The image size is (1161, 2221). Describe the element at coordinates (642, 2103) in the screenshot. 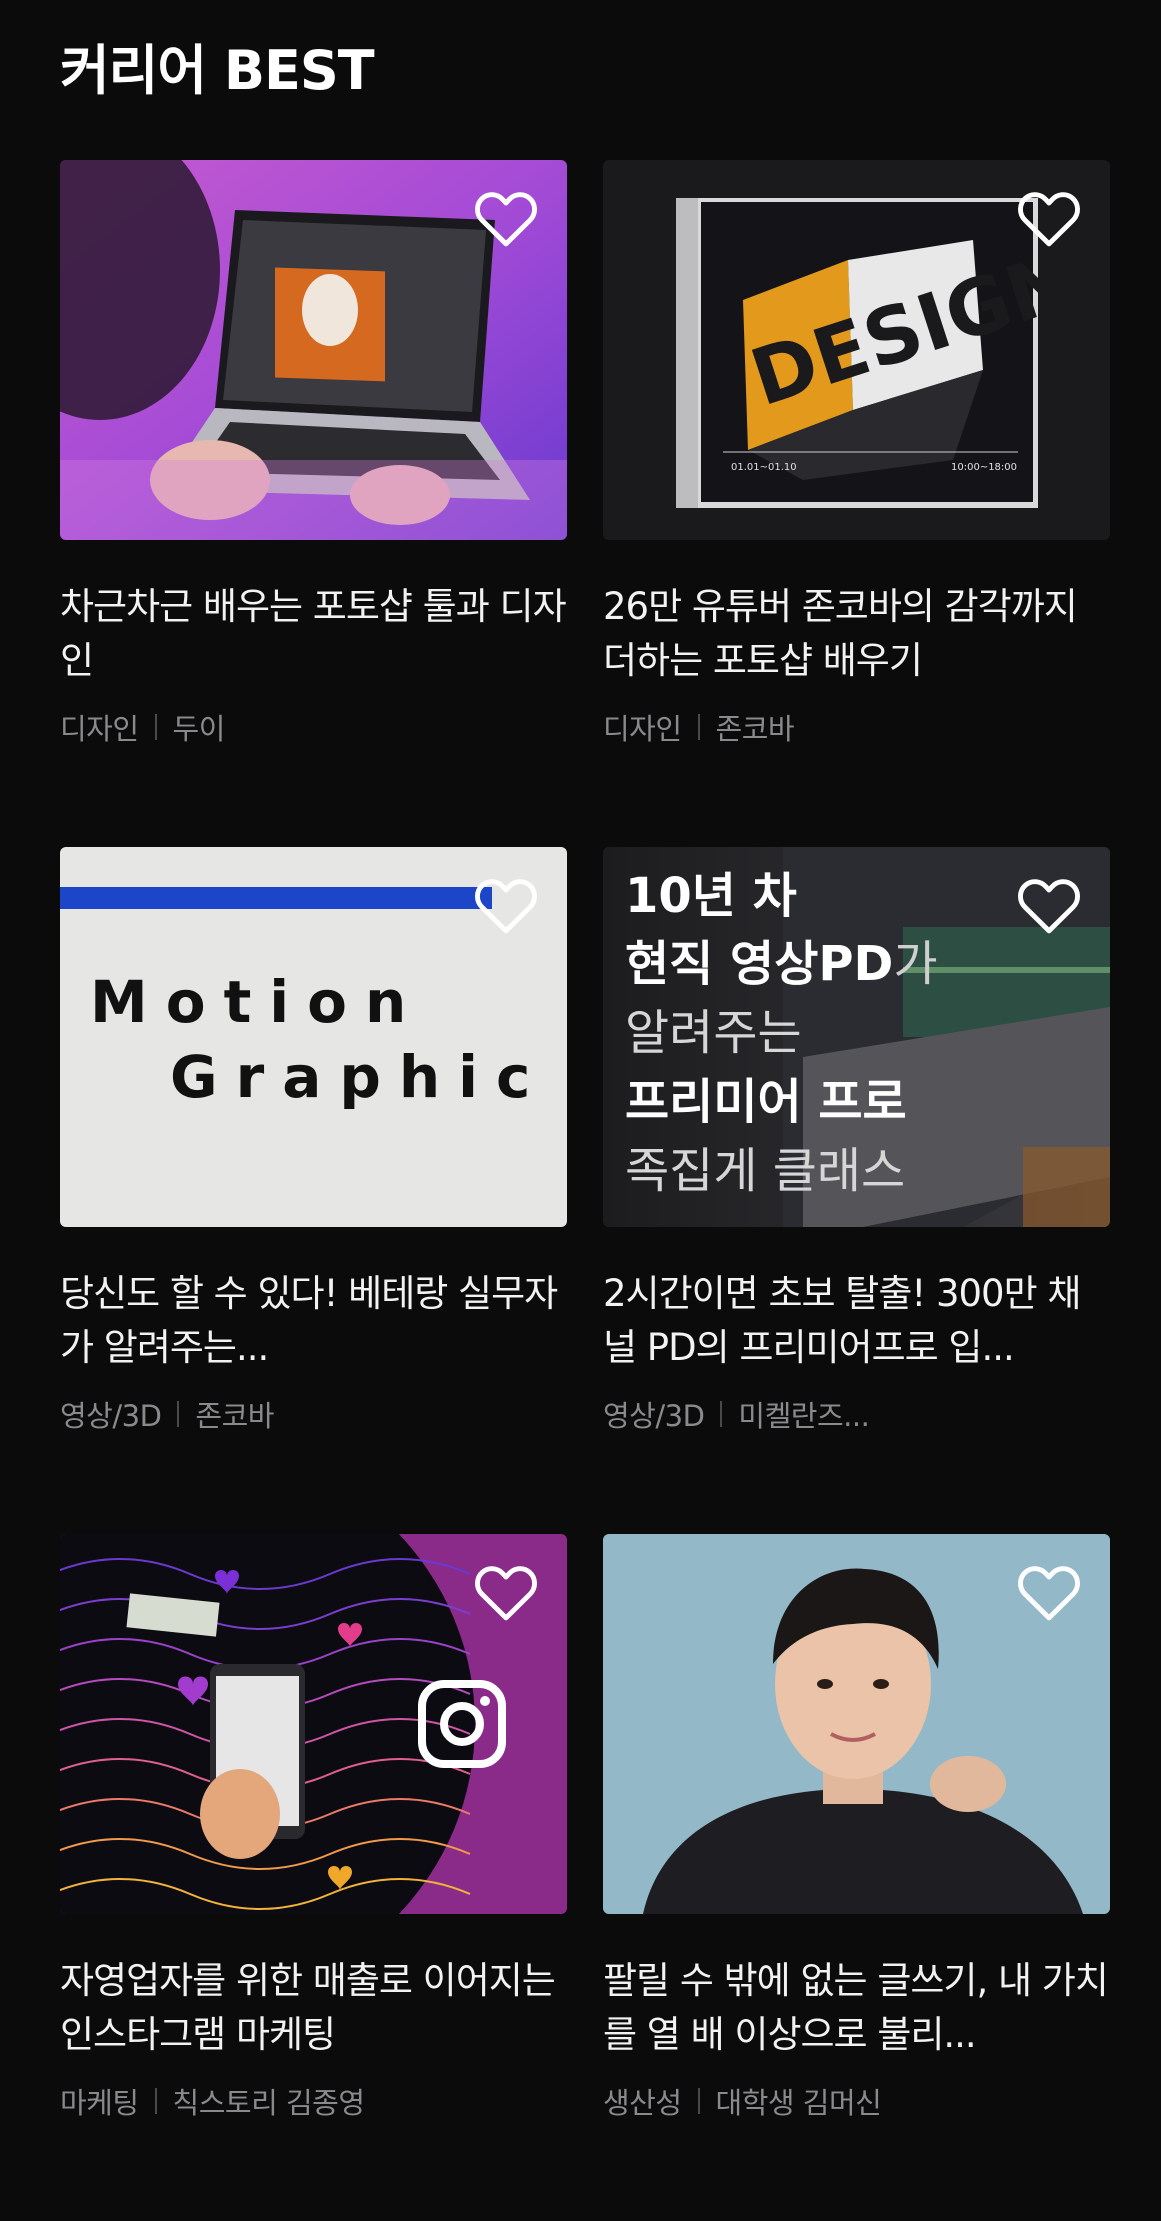

I see `course-category: 생산성` at that location.